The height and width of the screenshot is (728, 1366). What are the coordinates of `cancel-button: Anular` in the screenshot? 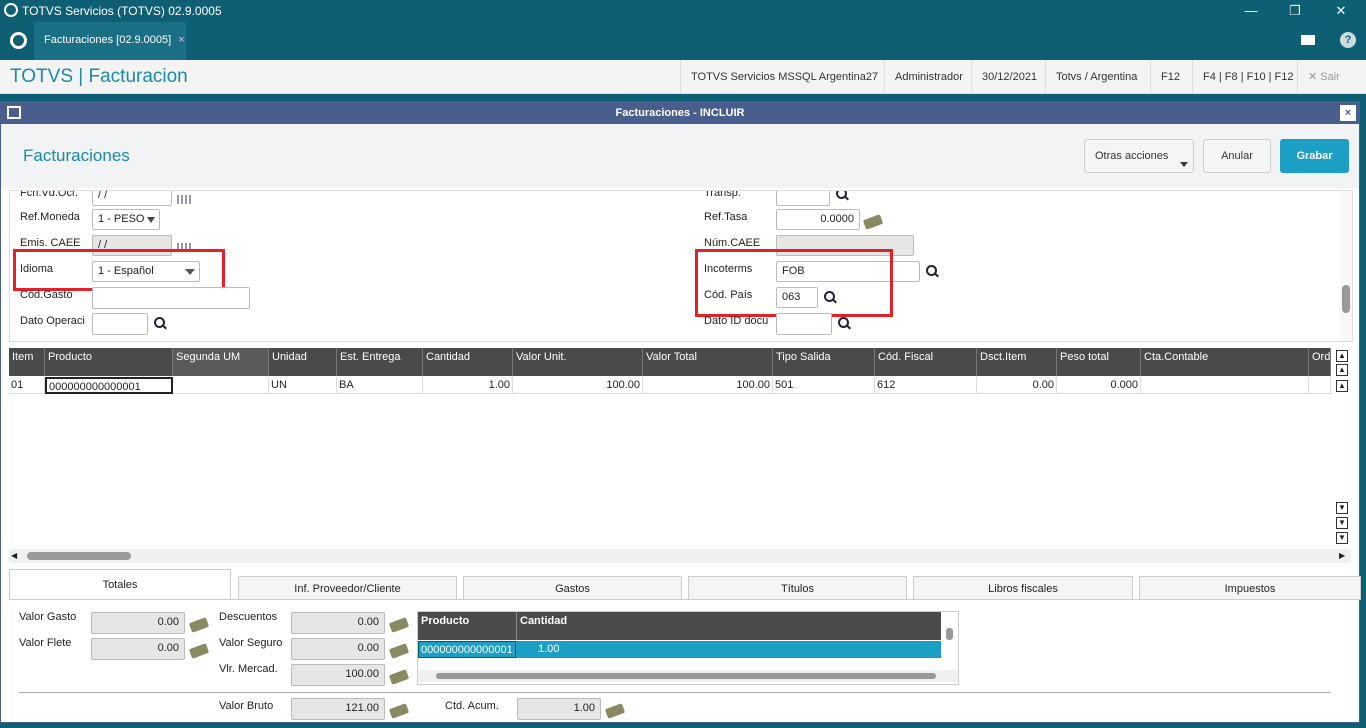 It's located at (1237, 156).